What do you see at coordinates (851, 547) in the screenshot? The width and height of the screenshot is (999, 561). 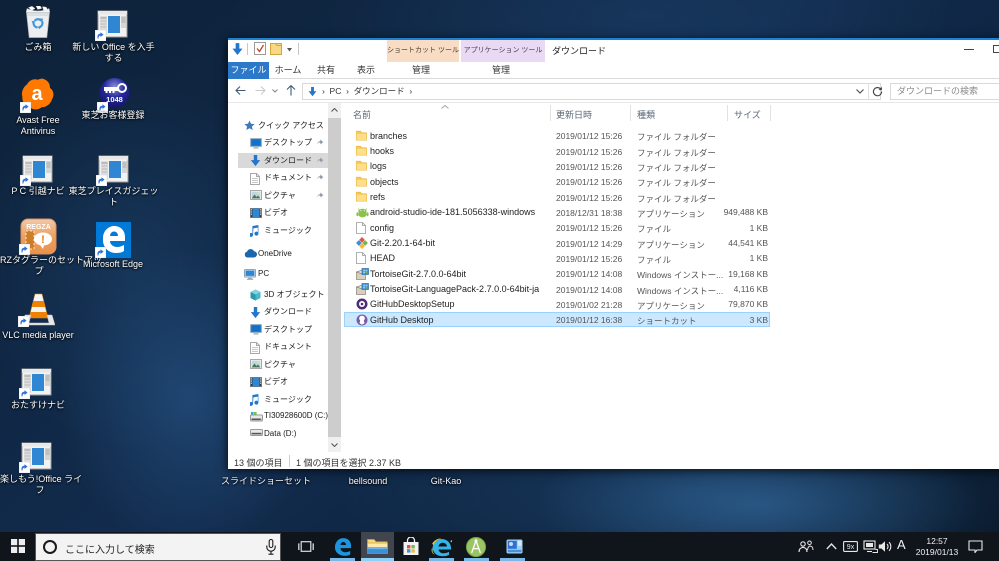 I see `svg-text: 9x` at bounding box center [851, 547].